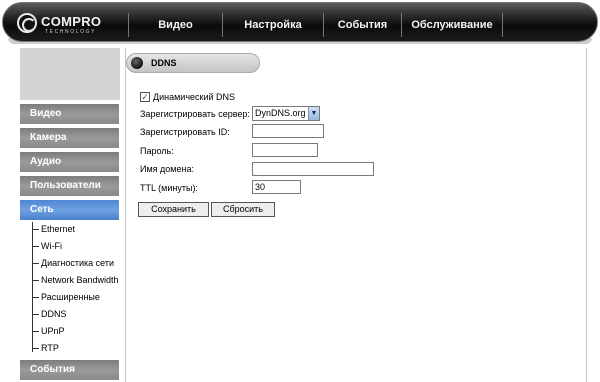 The width and height of the screenshot is (600, 382). Describe the element at coordinates (47, 246) in the screenshot. I see `subnav-wifi: Wi-Fi` at that location.